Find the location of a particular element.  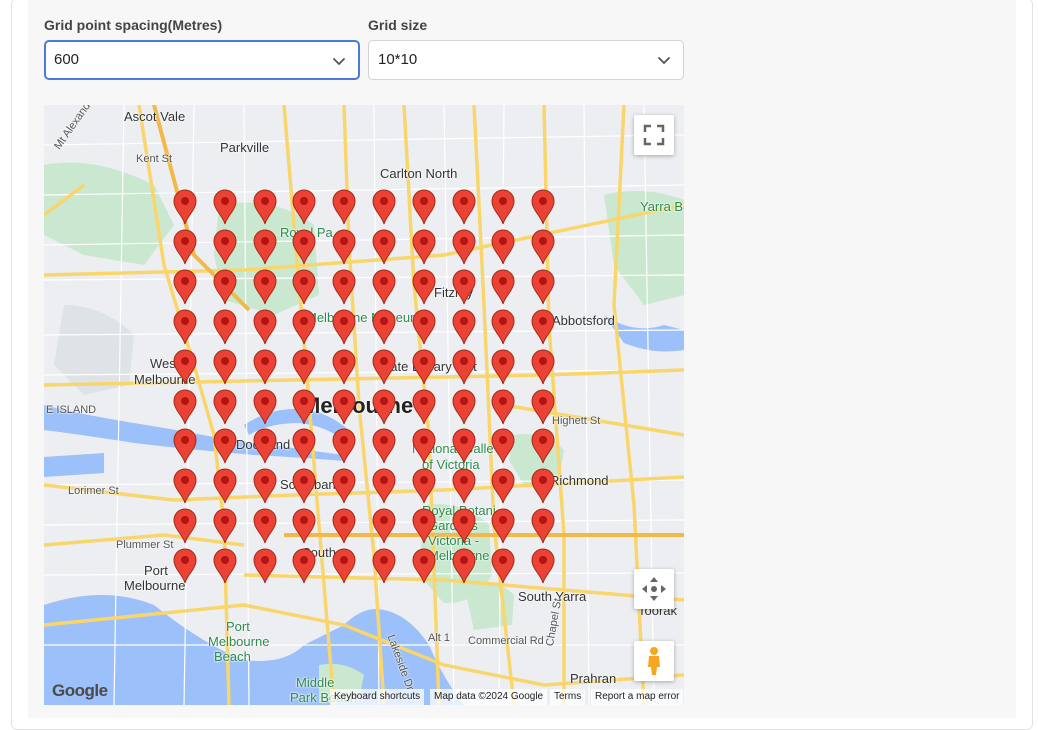

fullscreen-button is located at coordinates (654, 135).